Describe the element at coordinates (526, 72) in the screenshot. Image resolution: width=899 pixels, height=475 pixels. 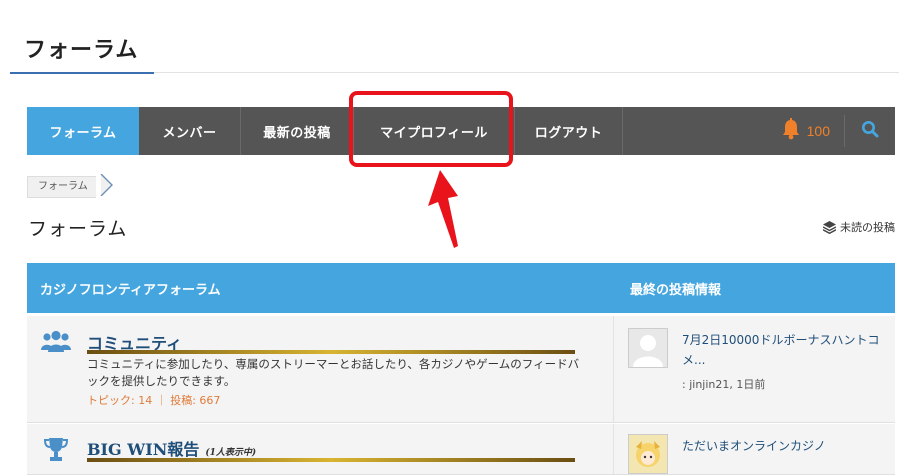
I see `title-divider` at that location.